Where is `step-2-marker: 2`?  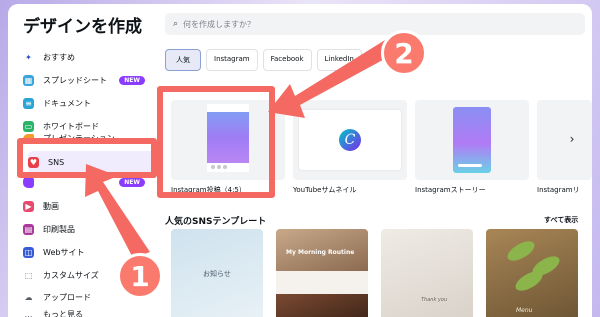 step-2-marker: 2 is located at coordinates (404, 53).